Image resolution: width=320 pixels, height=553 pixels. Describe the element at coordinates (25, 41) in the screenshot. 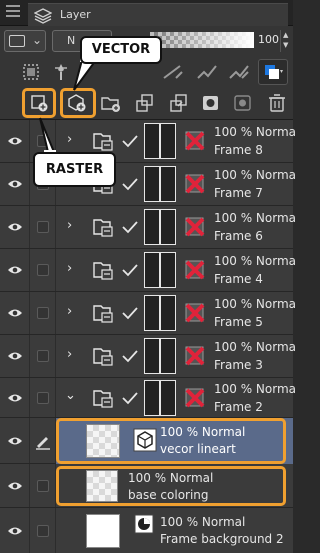

I see `layer-property-button: ⌄` at that location.